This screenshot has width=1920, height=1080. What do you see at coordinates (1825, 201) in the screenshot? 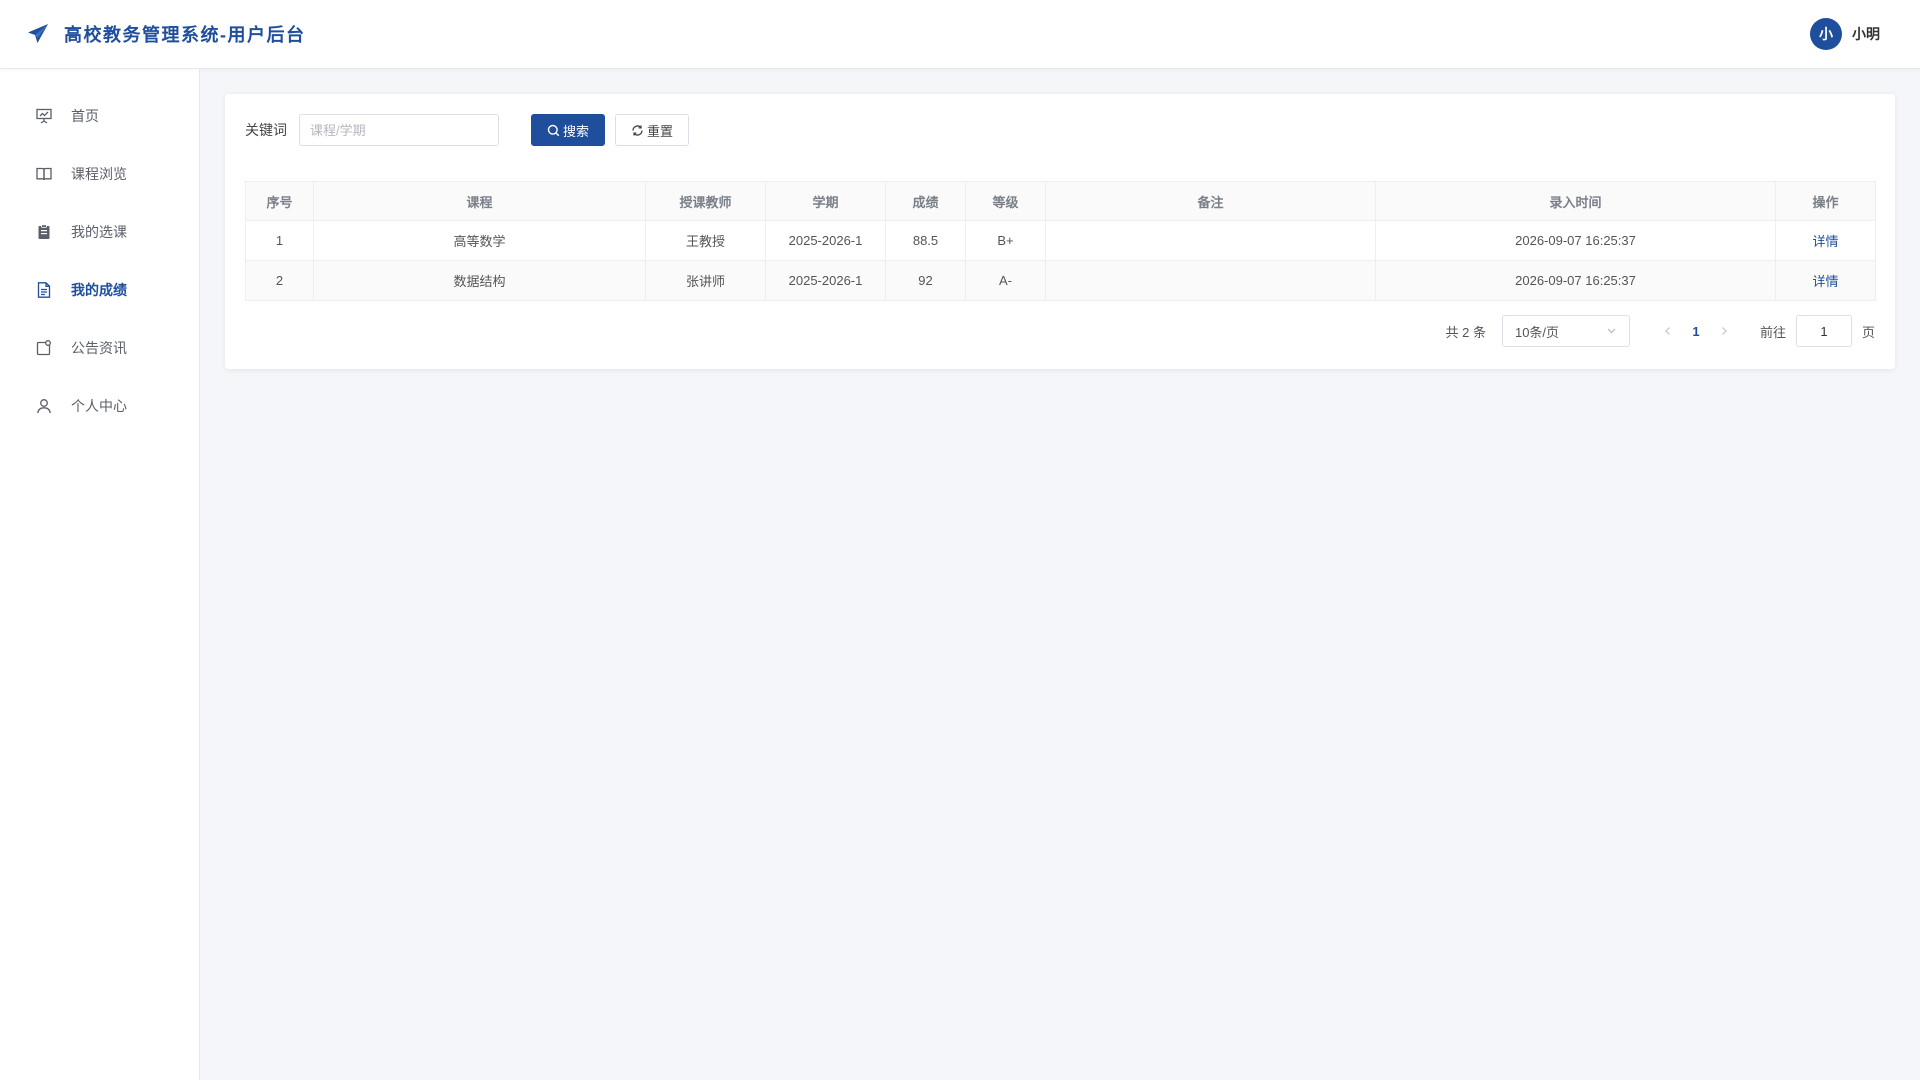
I see `column-header: 操作` at bounding box center [1825, 201].